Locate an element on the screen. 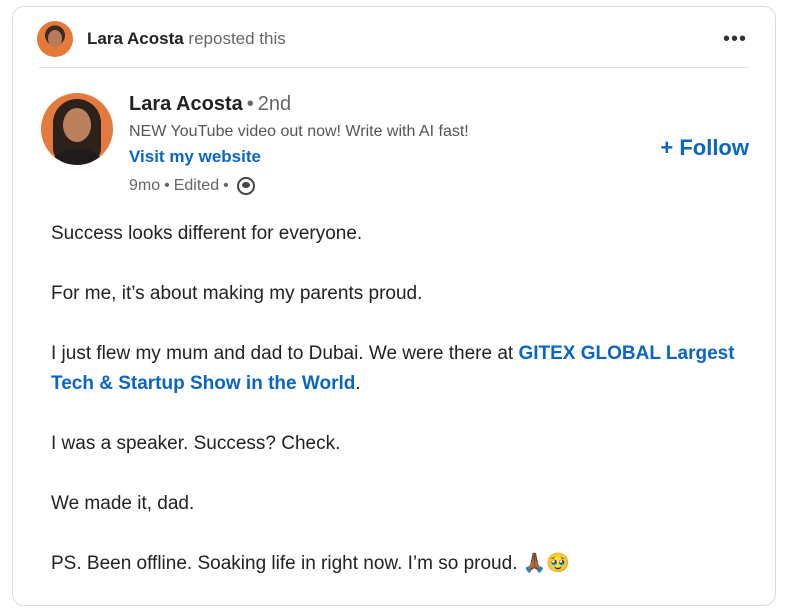  repost-suffix: reposted this is located at coordinates (237, 38).